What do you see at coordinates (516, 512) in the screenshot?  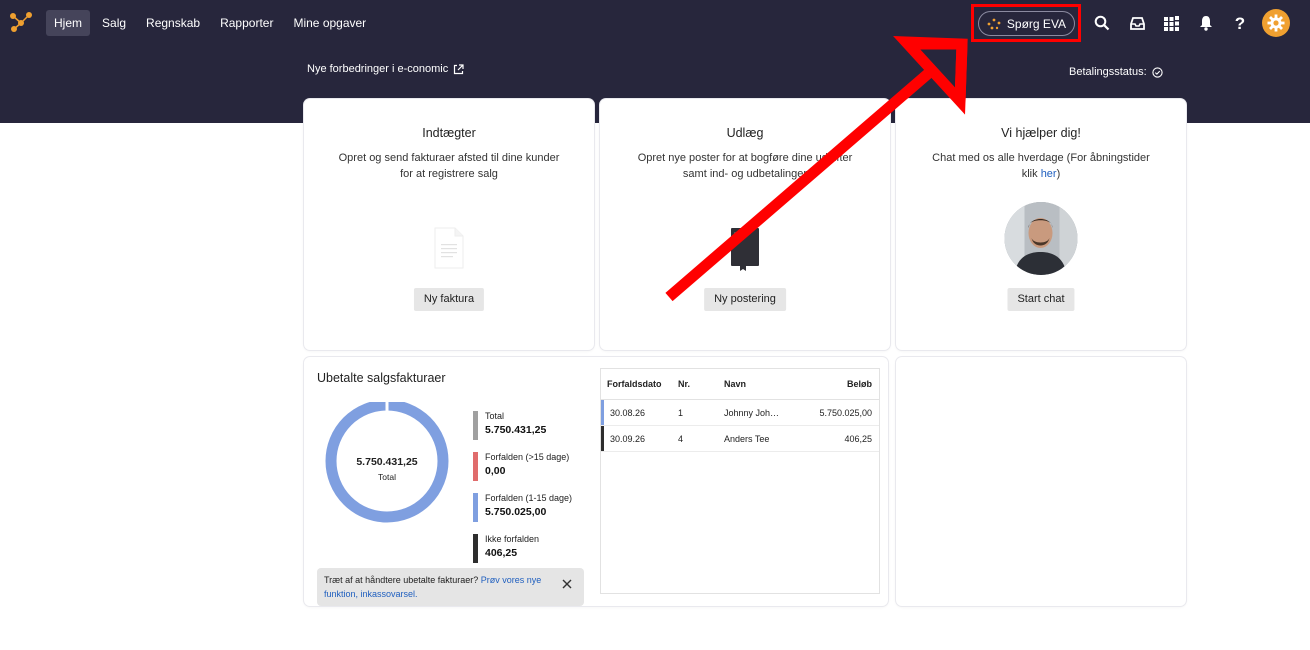 I see `legend-value-overdue-1-15: 5.750.025,00` at bounding box center [516, 512].